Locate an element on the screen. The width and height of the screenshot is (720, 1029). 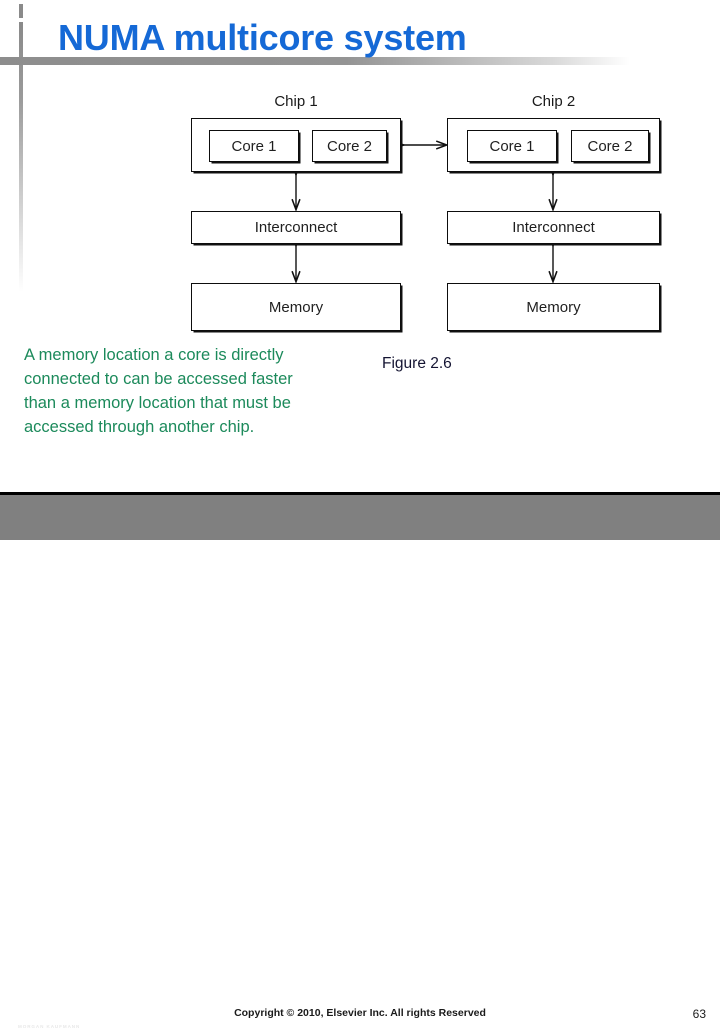
chip-box-2: Core 1 Core 2 is located at coordinates (553, 145).